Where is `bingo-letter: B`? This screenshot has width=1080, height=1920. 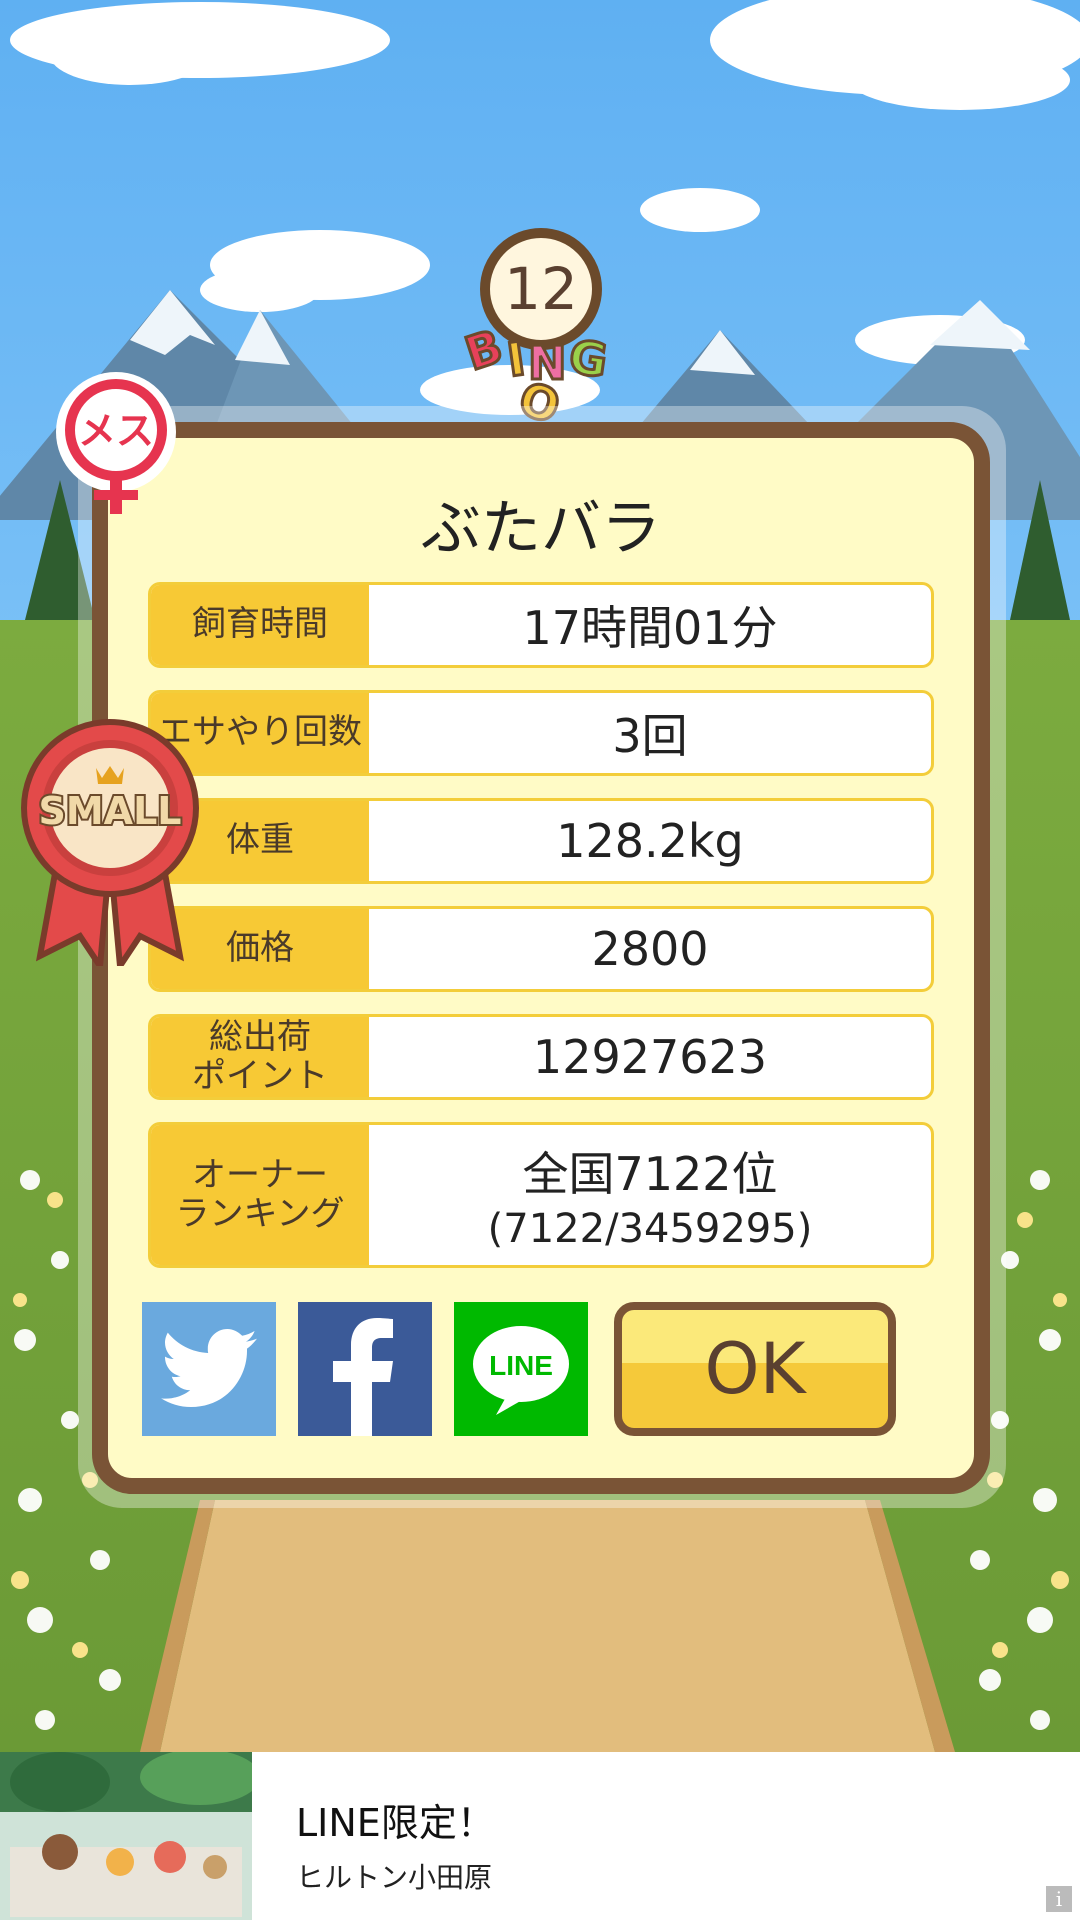
bingo-letter: B is located at coordinates (485, 349).